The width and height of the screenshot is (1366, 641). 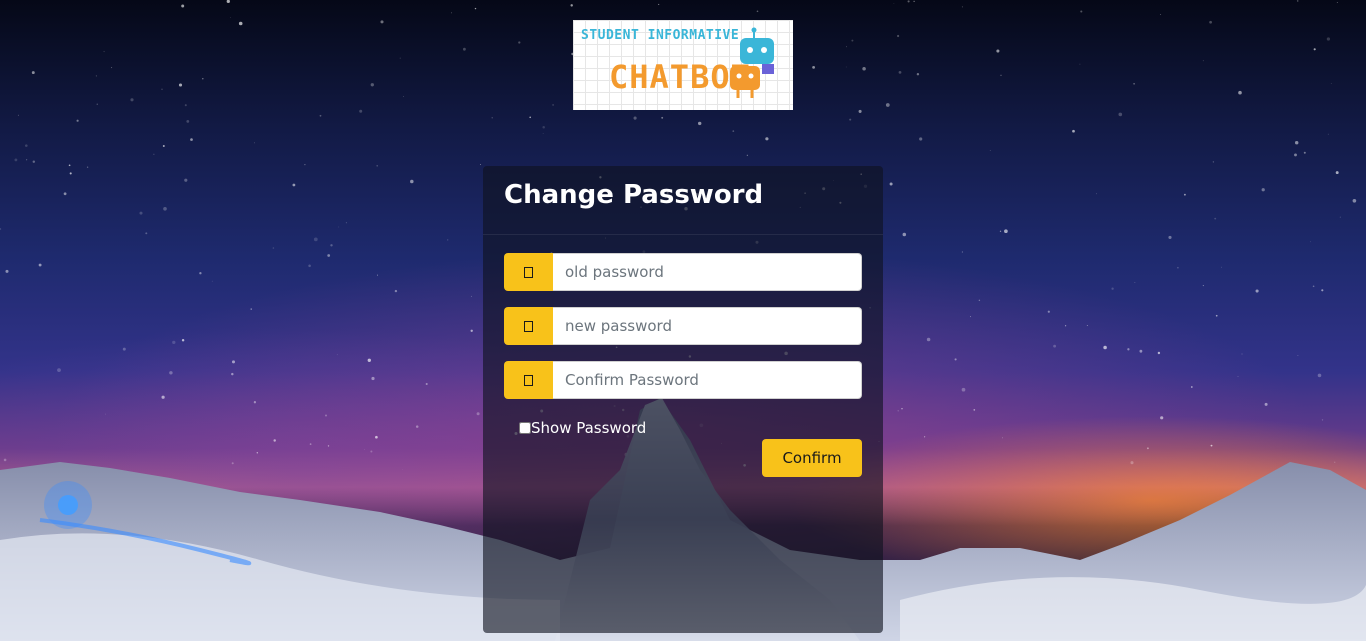 What do you see at coordinates (525, 428) in the screenshot?
I see `show-password-checkbox` at bounding box center [525, 428].